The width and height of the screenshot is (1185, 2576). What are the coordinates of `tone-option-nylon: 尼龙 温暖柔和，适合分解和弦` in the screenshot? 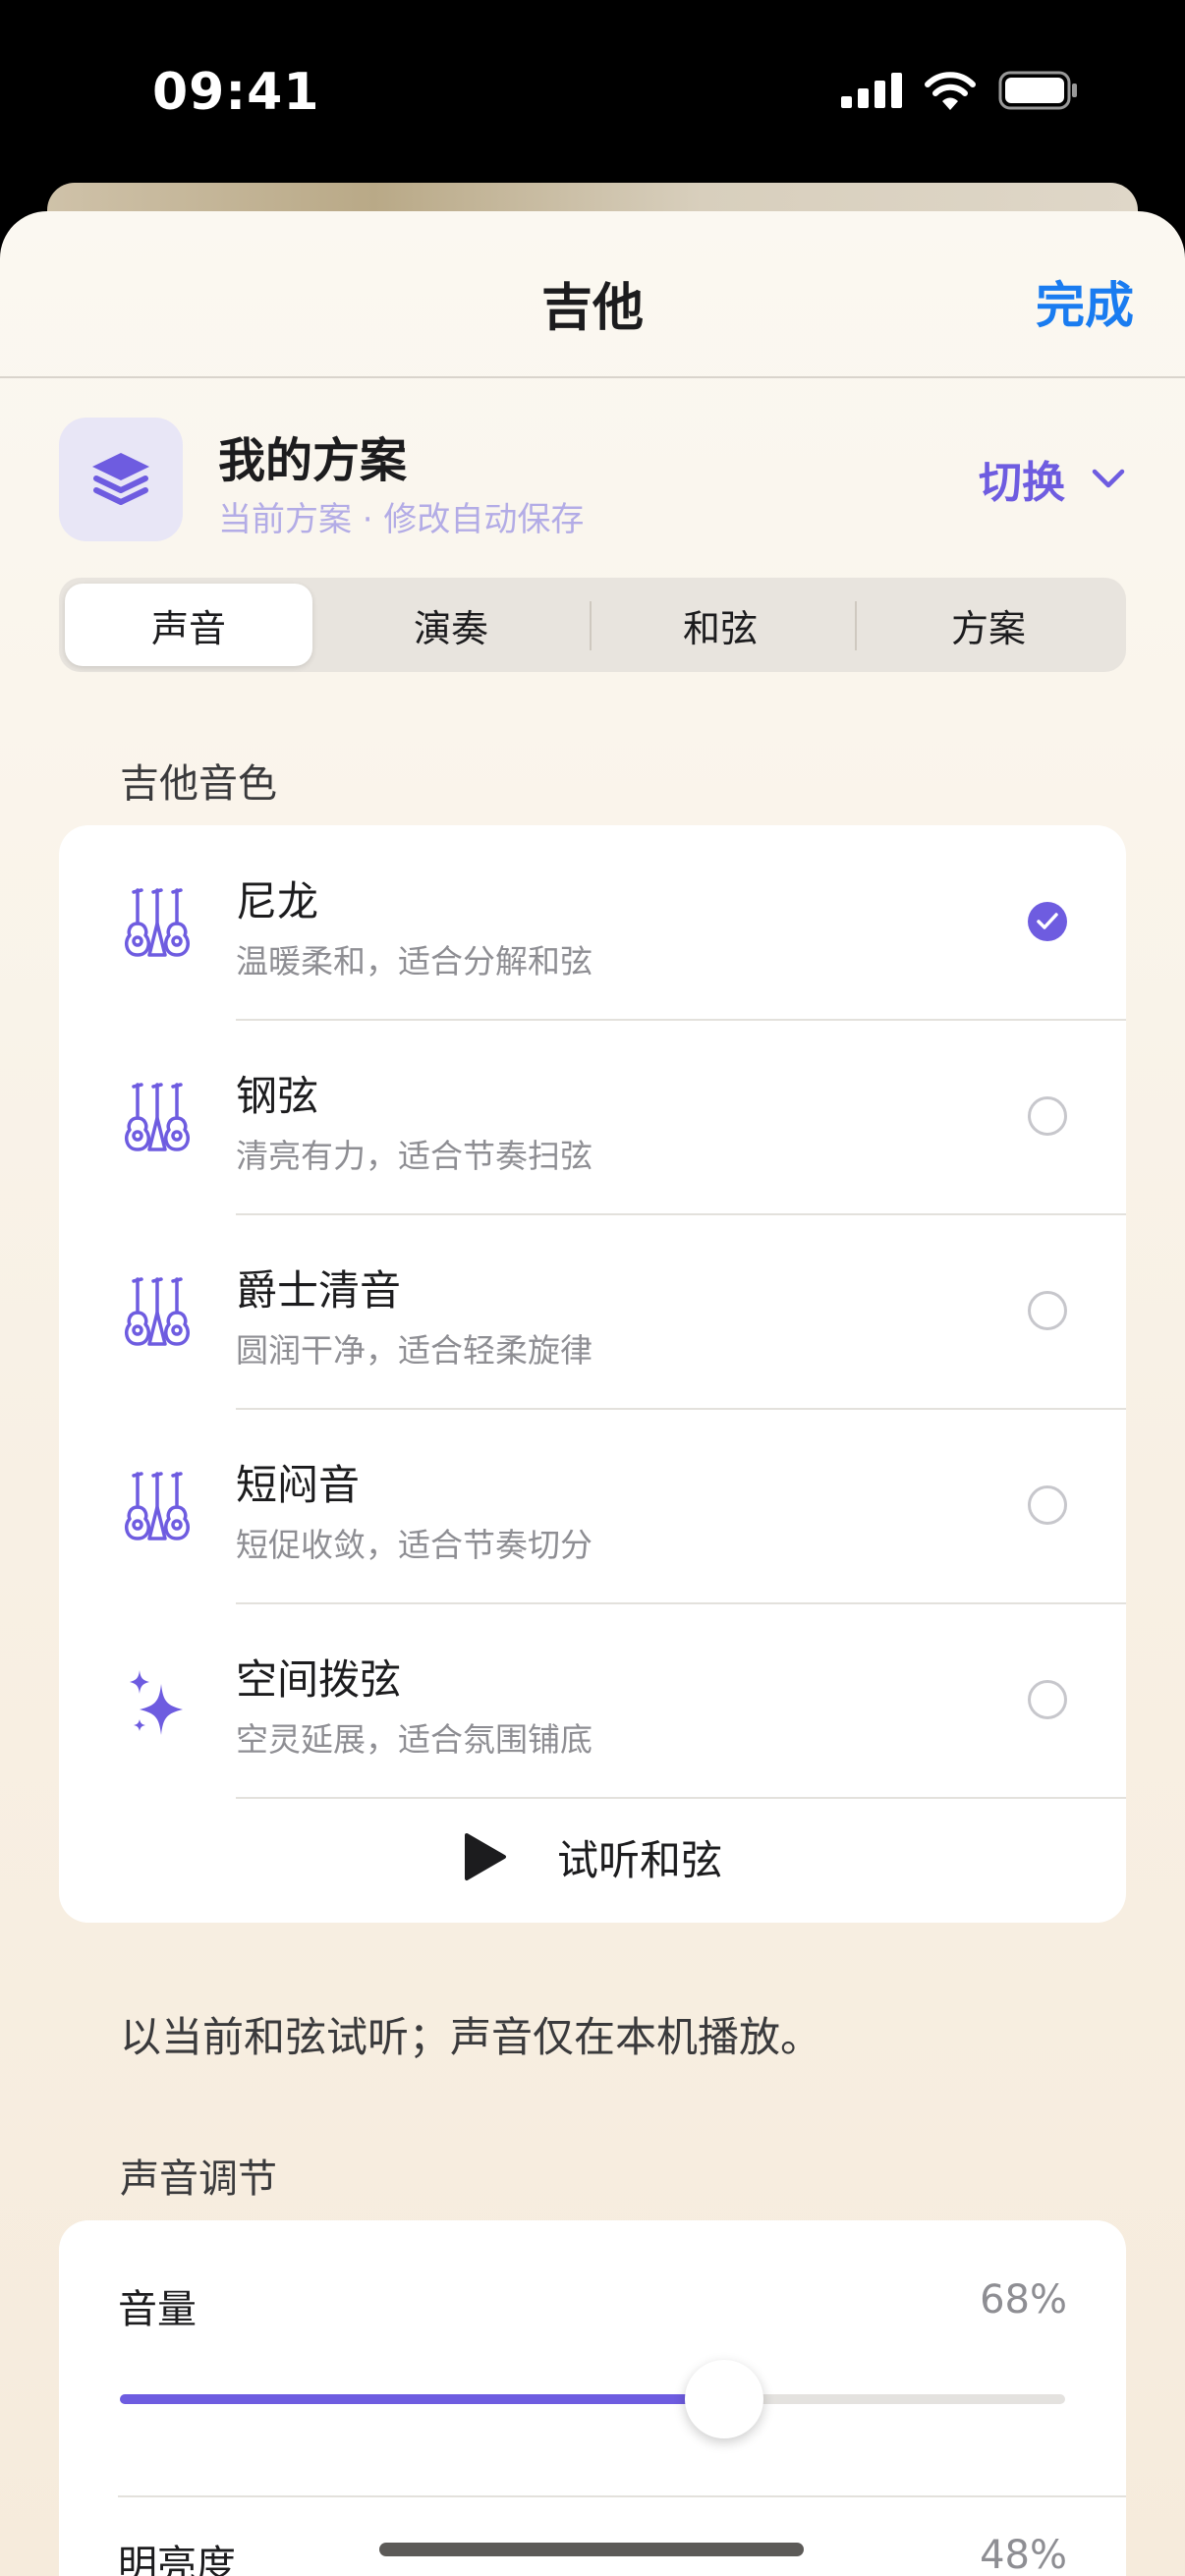 It's located at (592, 922).